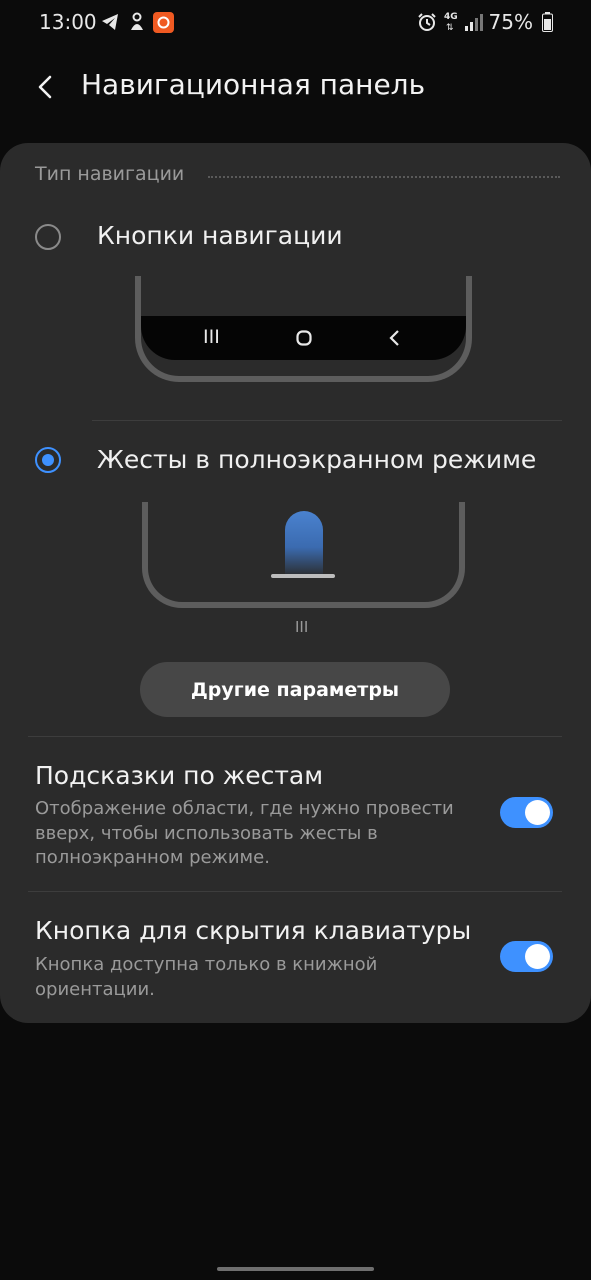  I want to click on gesture-hints-toggle, so click(526, 812).